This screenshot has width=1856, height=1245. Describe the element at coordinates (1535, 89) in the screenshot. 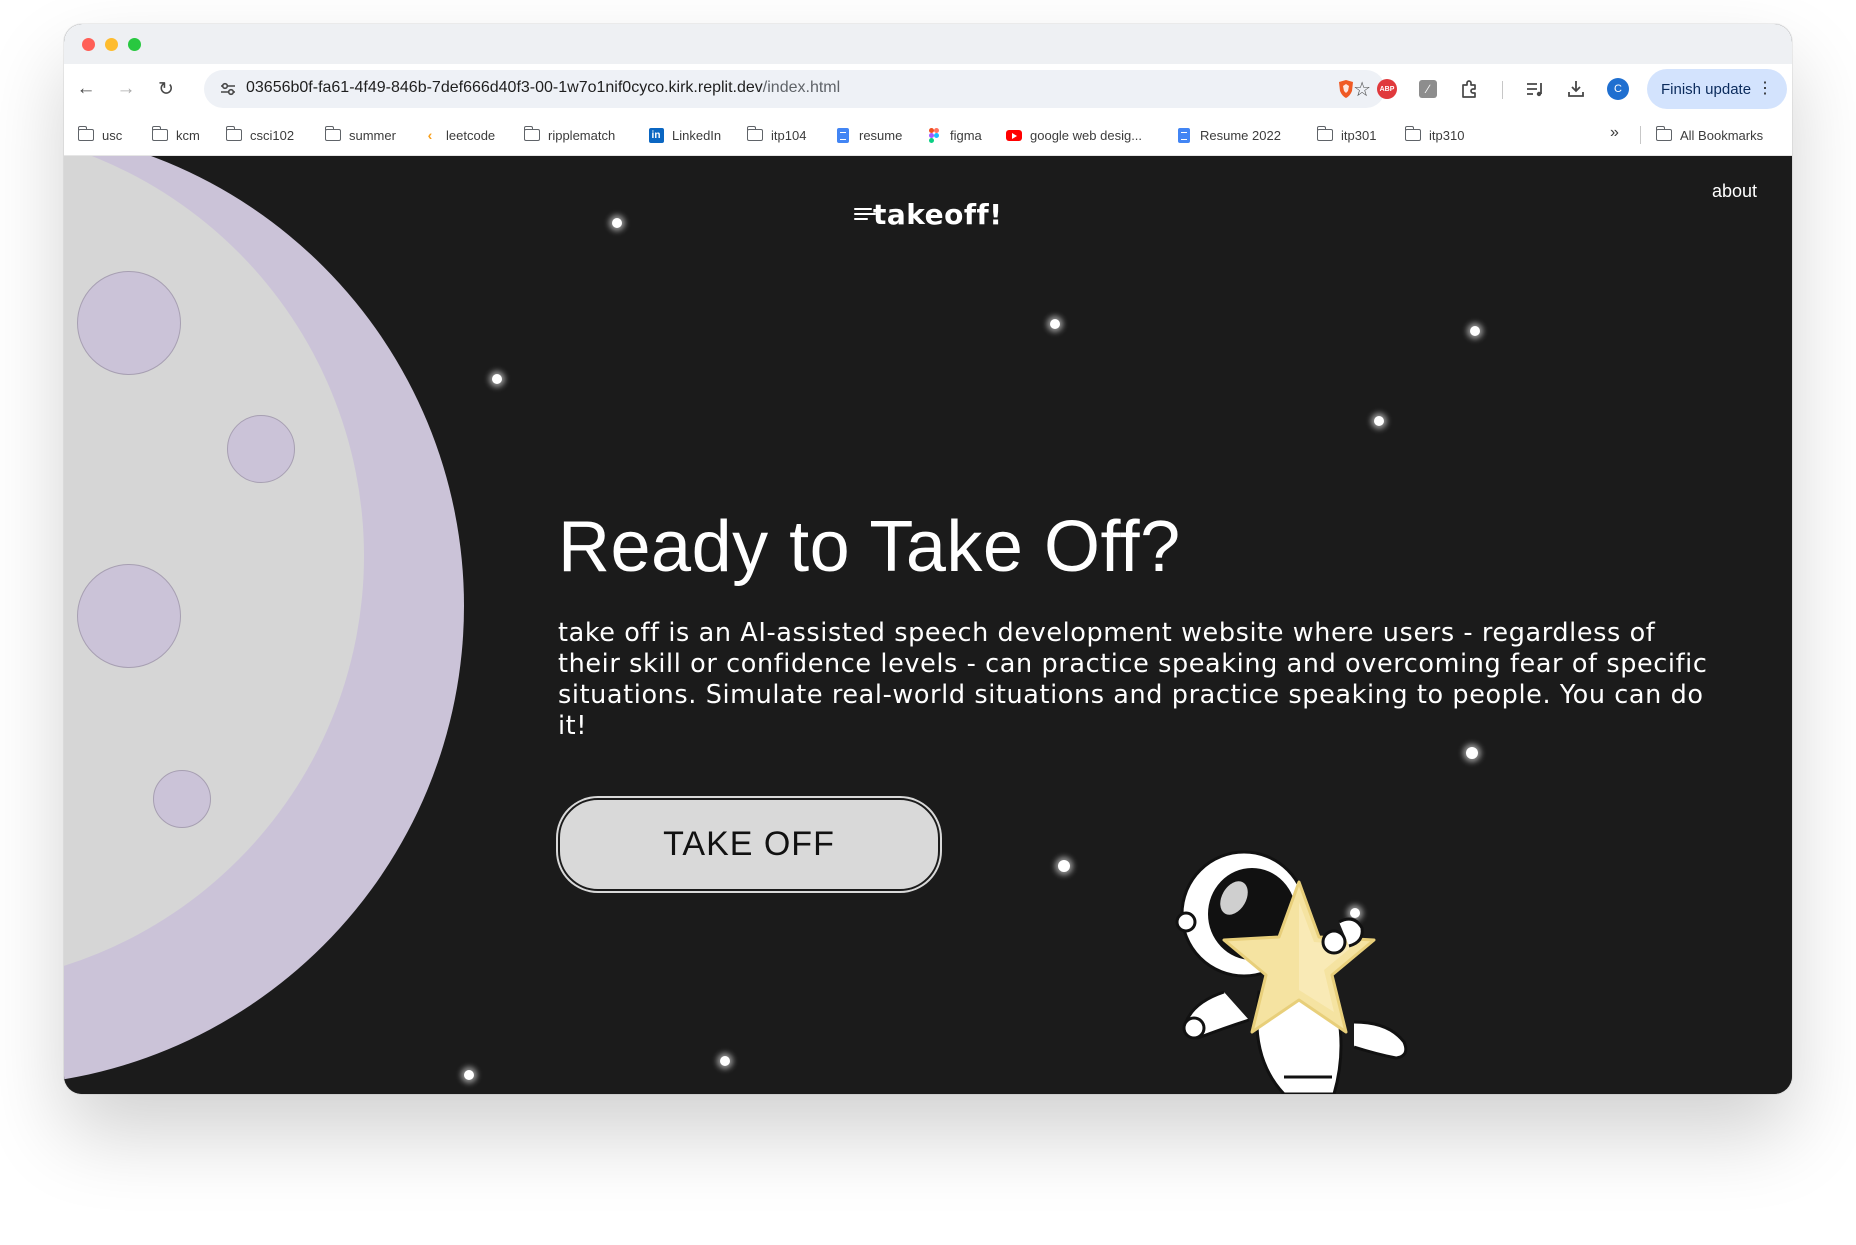

I see `media-controls-icon` at that location.